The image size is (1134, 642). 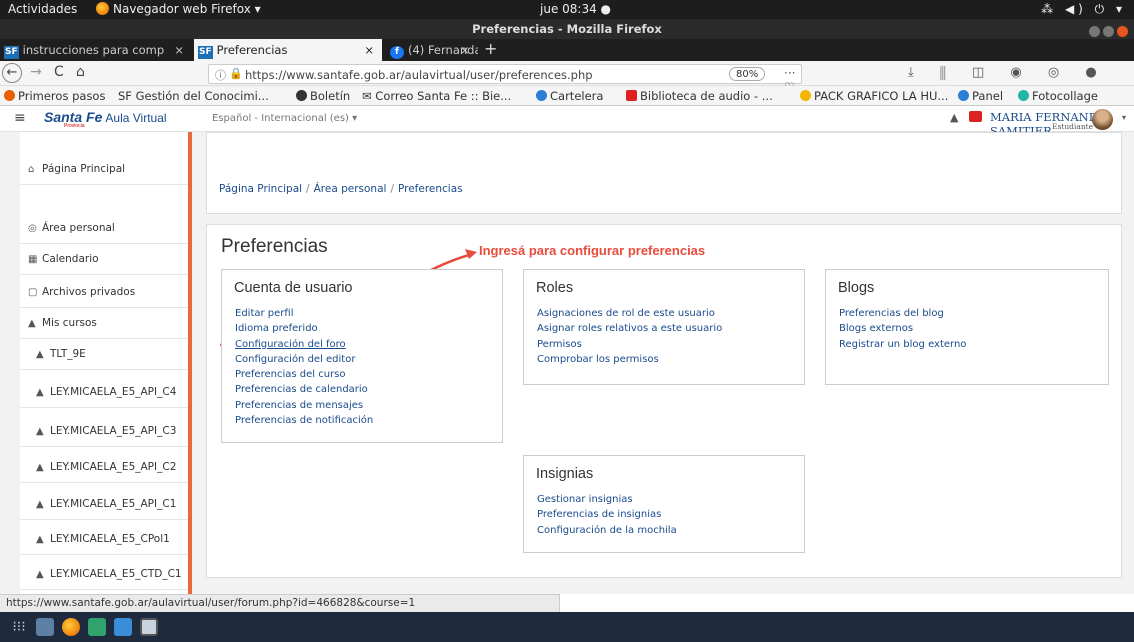 What do you see at coordinates (59, 72) in the screenshot?
I see `reload-button: C` at bounding box center [59, 72].